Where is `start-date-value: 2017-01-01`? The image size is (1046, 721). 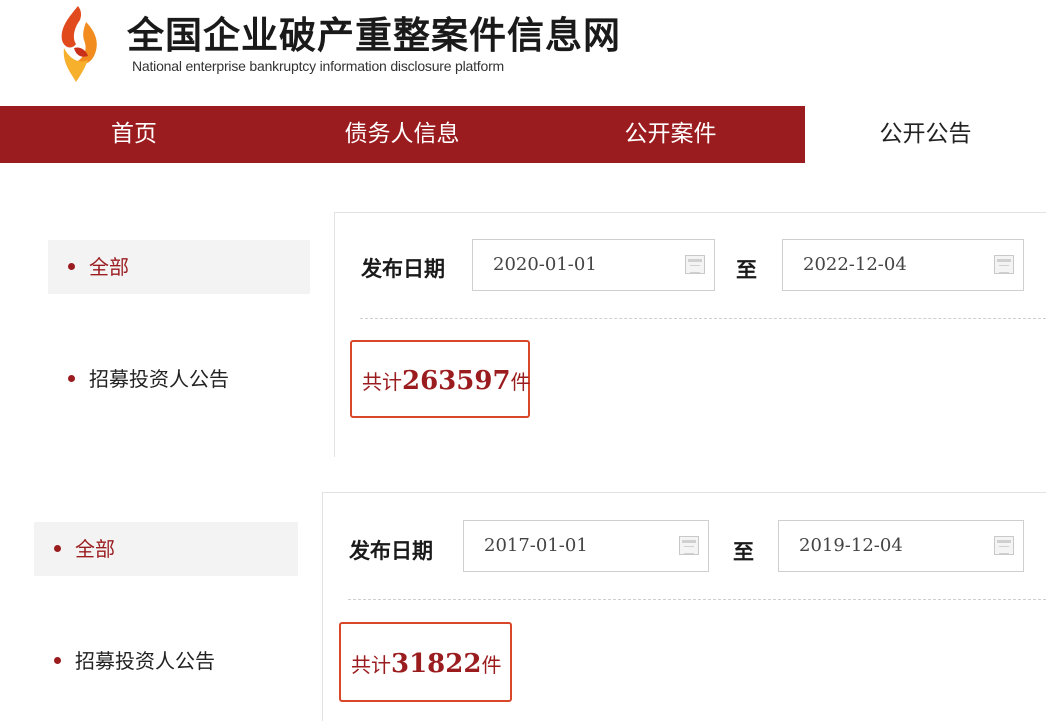
start-date-value: 2017-01-01 is located at coordinates (536, 545).